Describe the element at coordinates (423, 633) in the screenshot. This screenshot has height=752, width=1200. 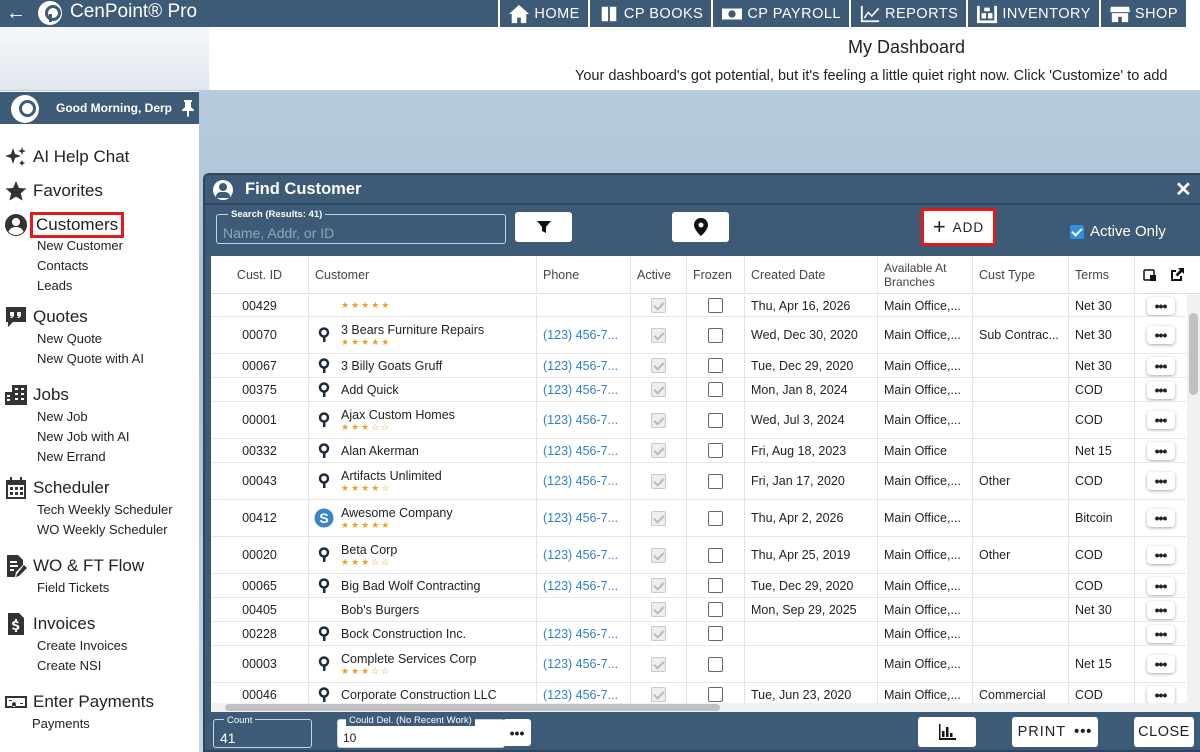
I see `customer-cell: Bock Construction Inc.` at that location.